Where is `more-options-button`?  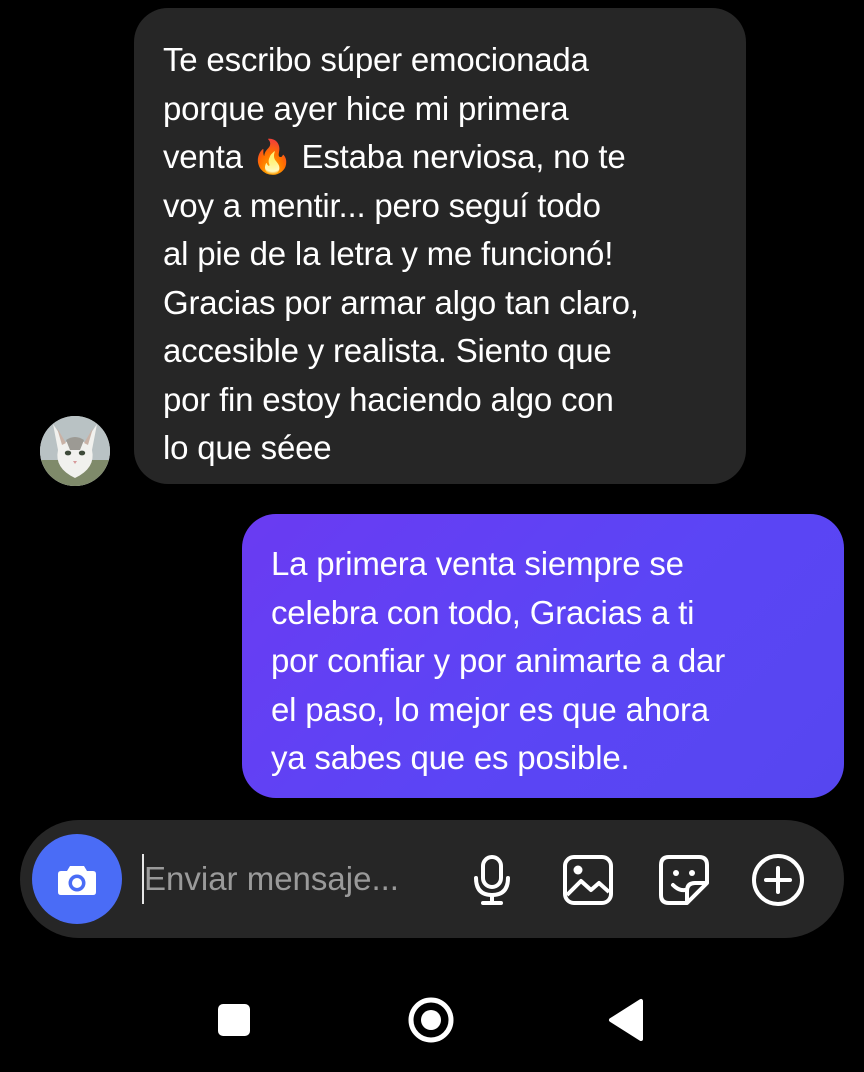
more-options-button is located at coordinates (778, 880).